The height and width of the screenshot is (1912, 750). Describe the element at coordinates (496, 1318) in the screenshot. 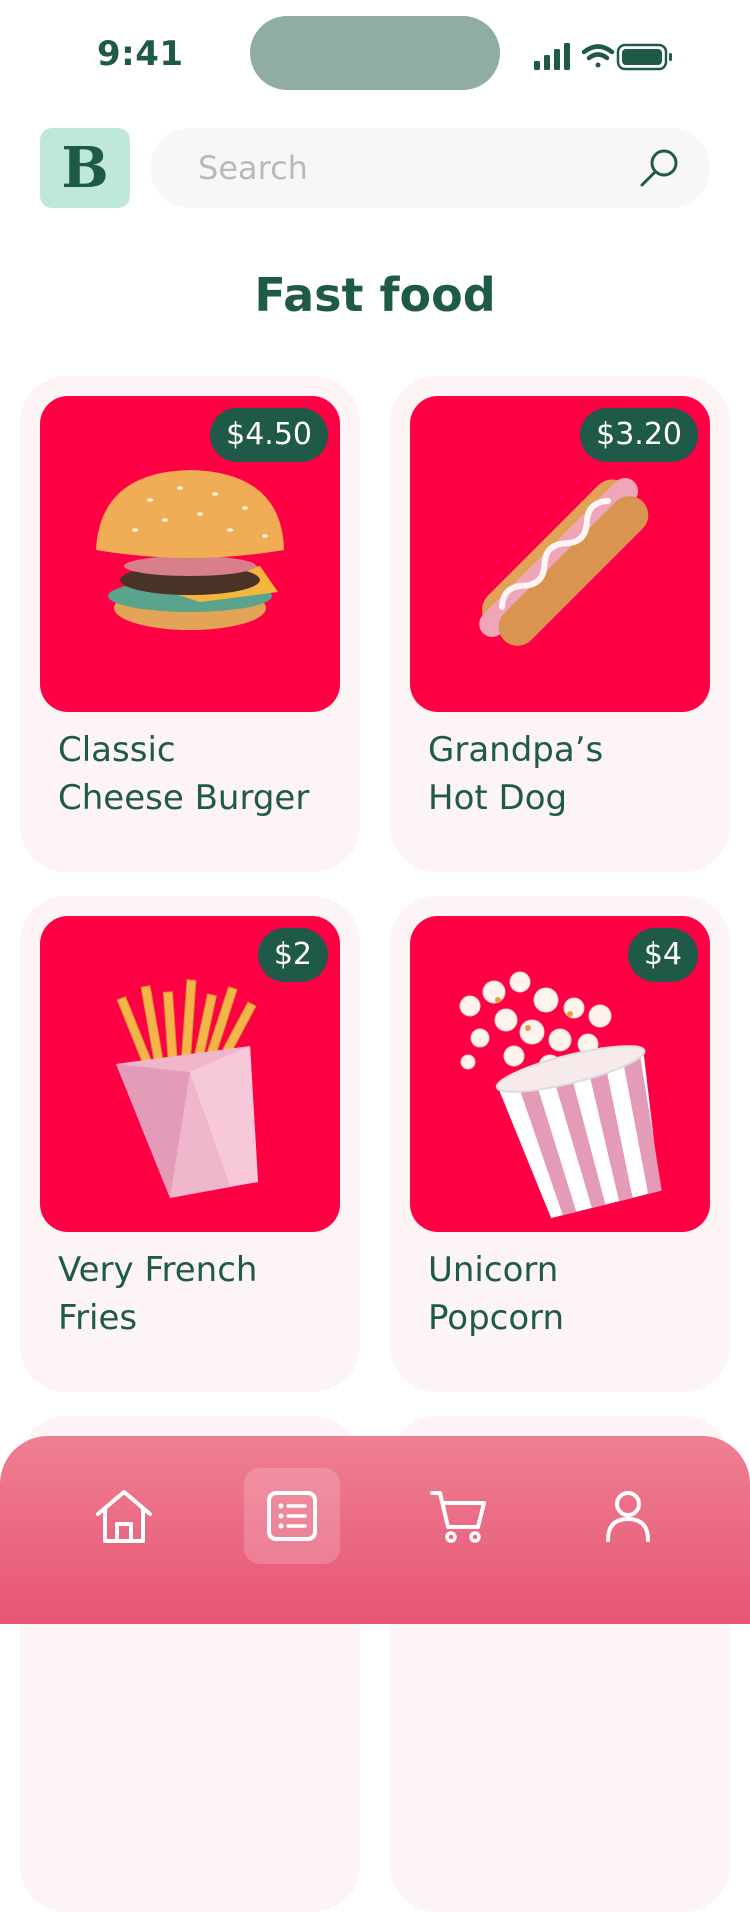

I see `product-name-line: Popcorn` at that location.